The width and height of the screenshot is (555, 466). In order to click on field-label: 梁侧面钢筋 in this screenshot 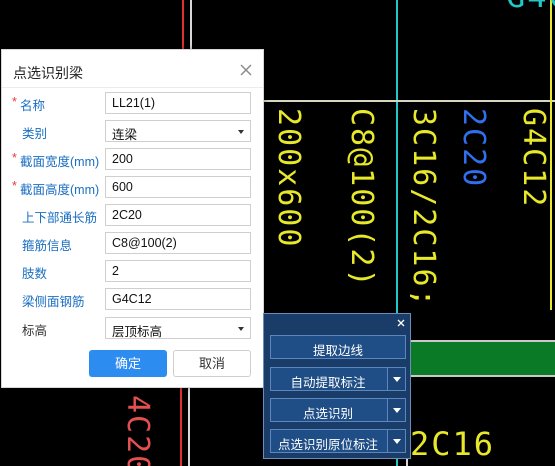, I will do `click(53, 302)`.